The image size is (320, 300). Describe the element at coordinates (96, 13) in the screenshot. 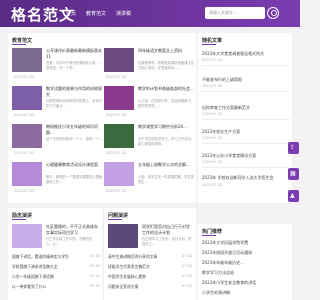

I see `nav-education: 教育范文` at that location.